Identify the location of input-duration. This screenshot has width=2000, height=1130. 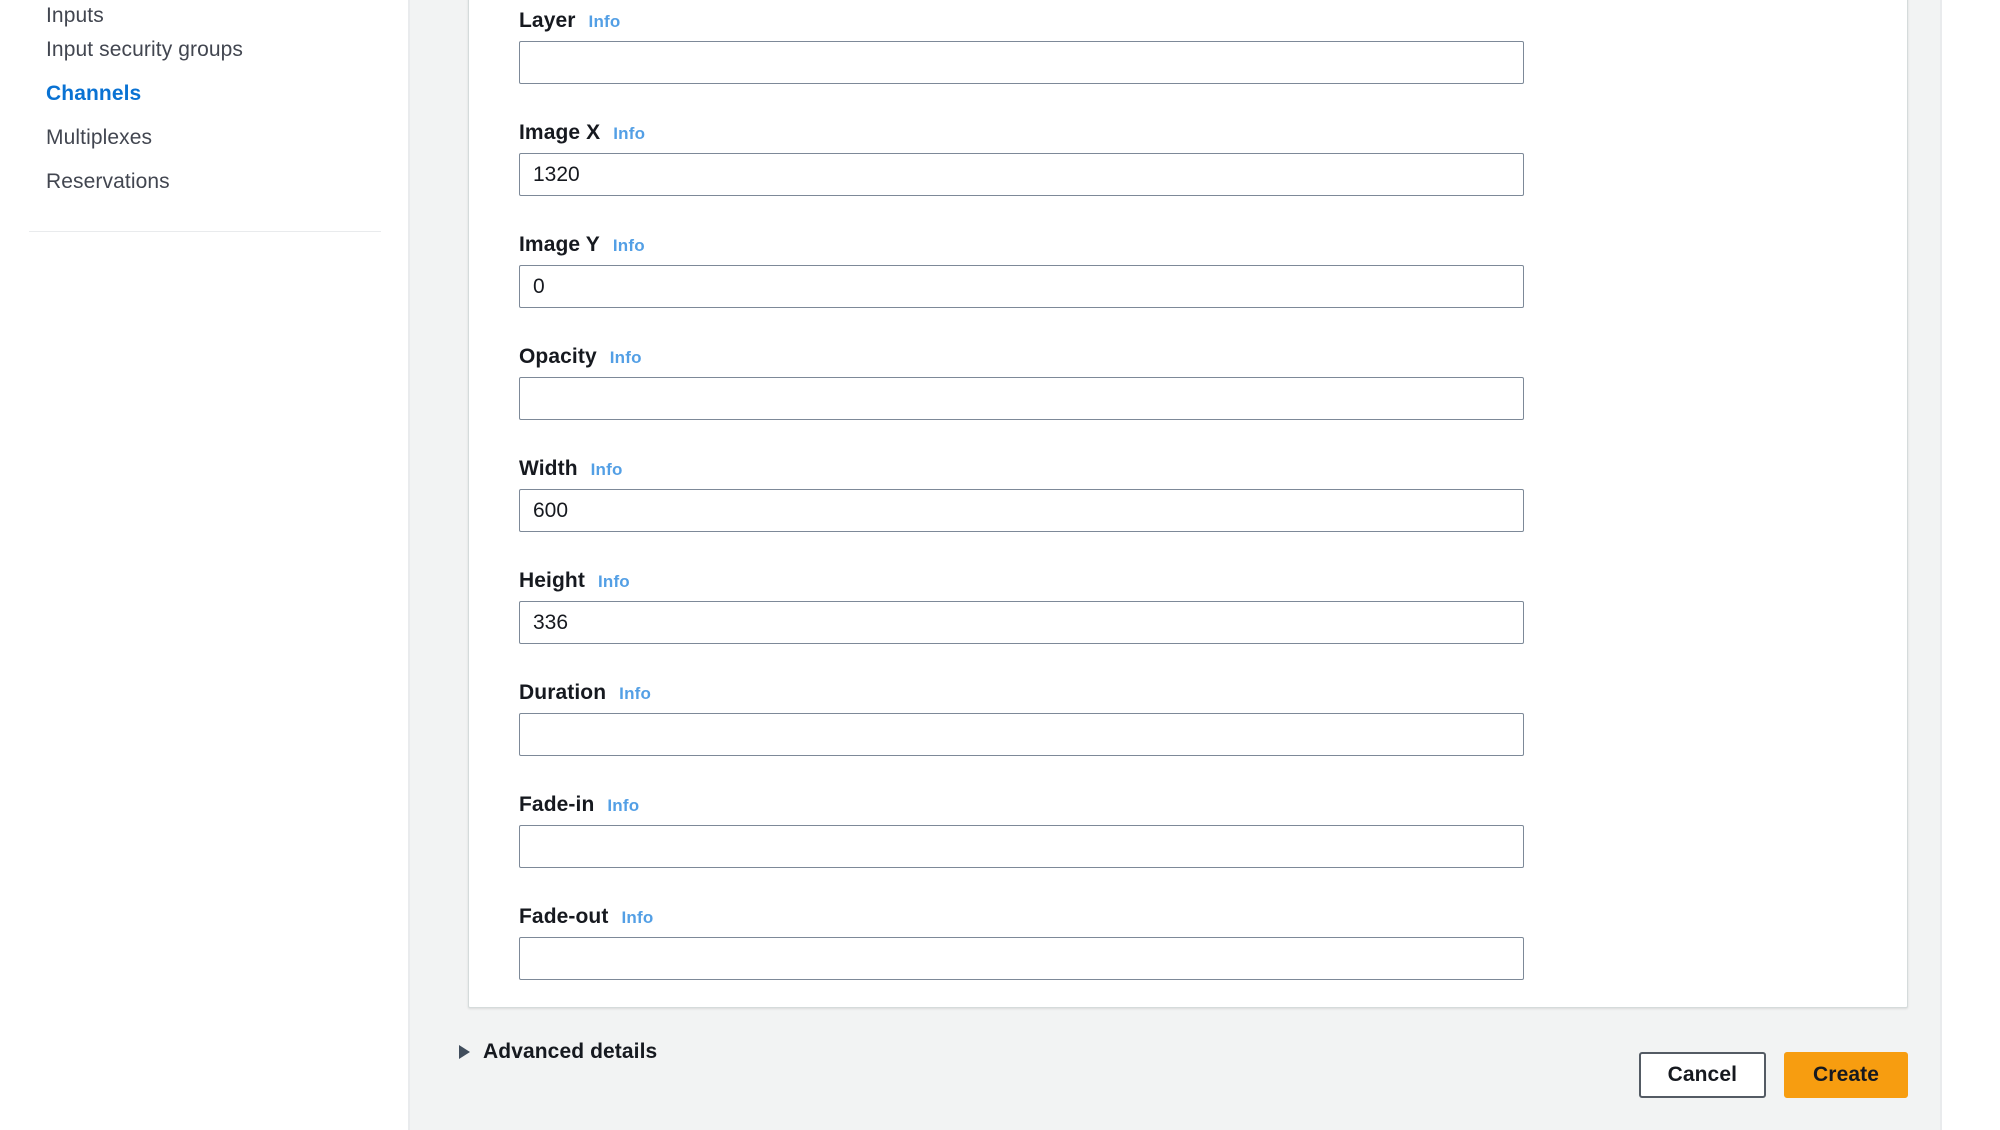
(1021, 734).